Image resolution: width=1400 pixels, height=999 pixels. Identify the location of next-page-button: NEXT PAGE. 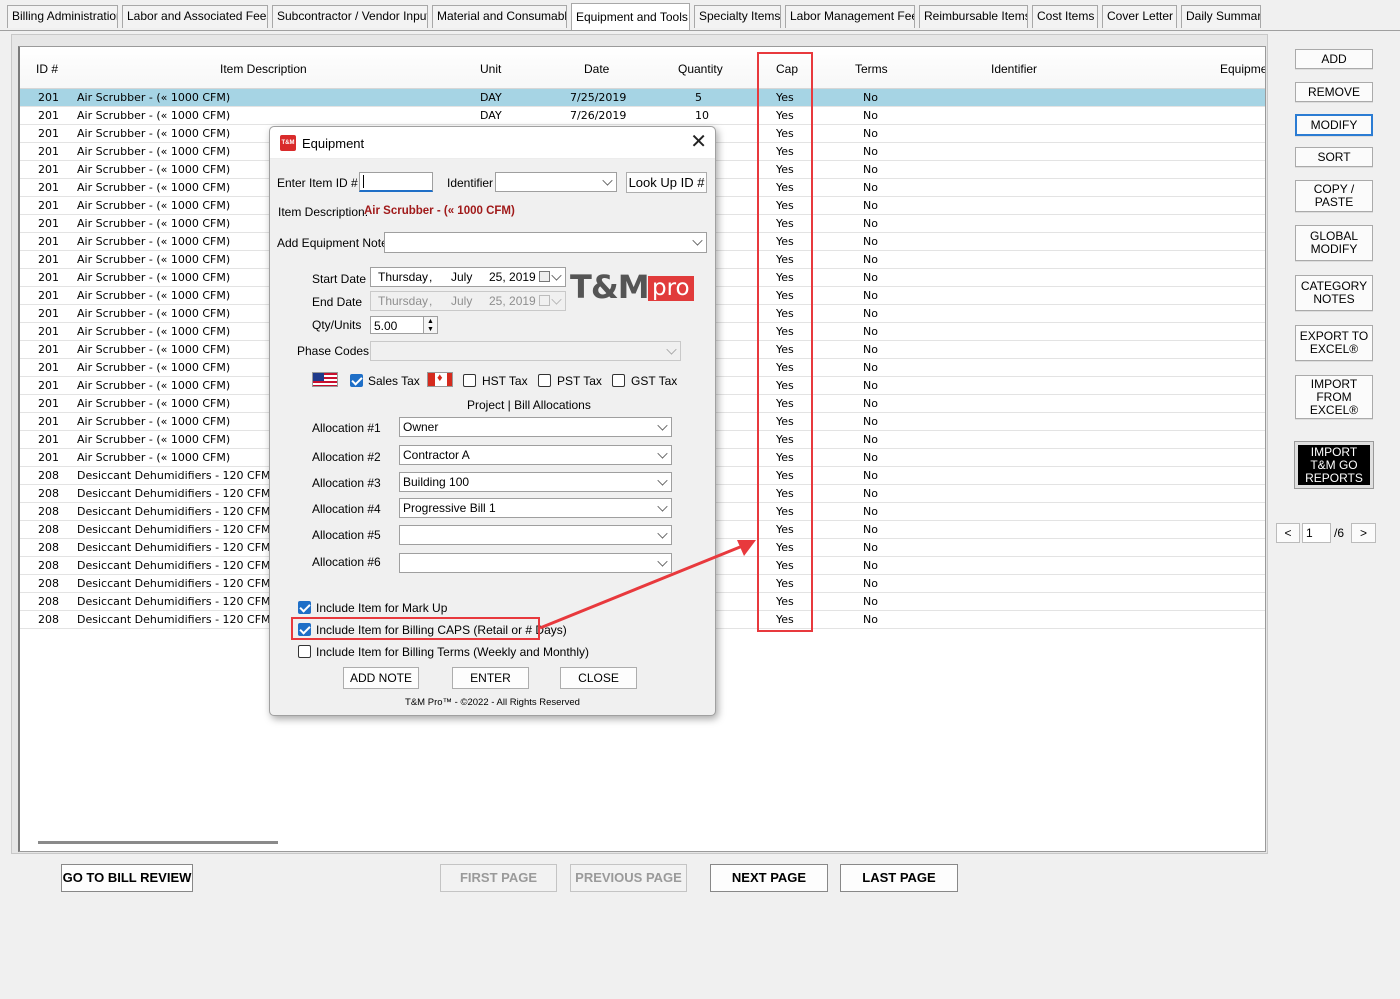
(769, 878).